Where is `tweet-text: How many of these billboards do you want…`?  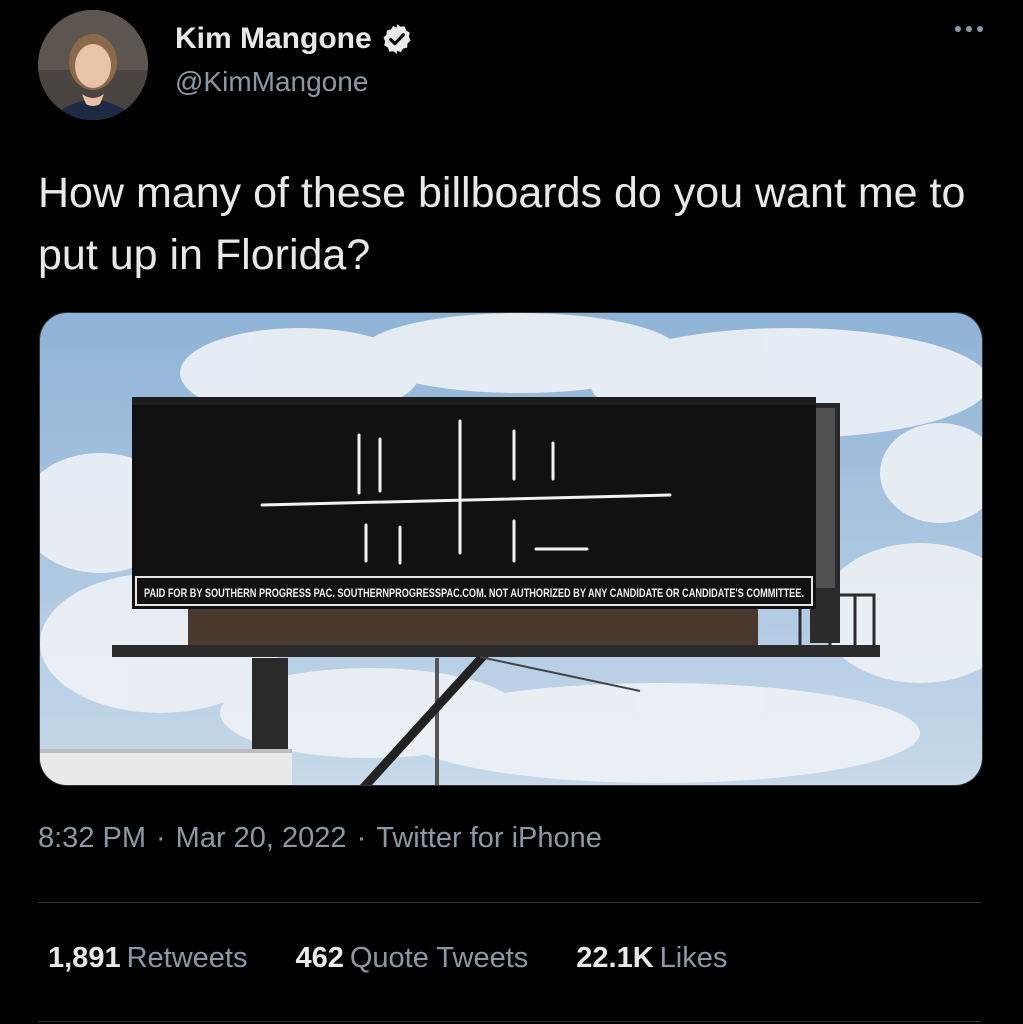 tweet-text: How many of these billboards do you want… is located at coordinates (502, 224).